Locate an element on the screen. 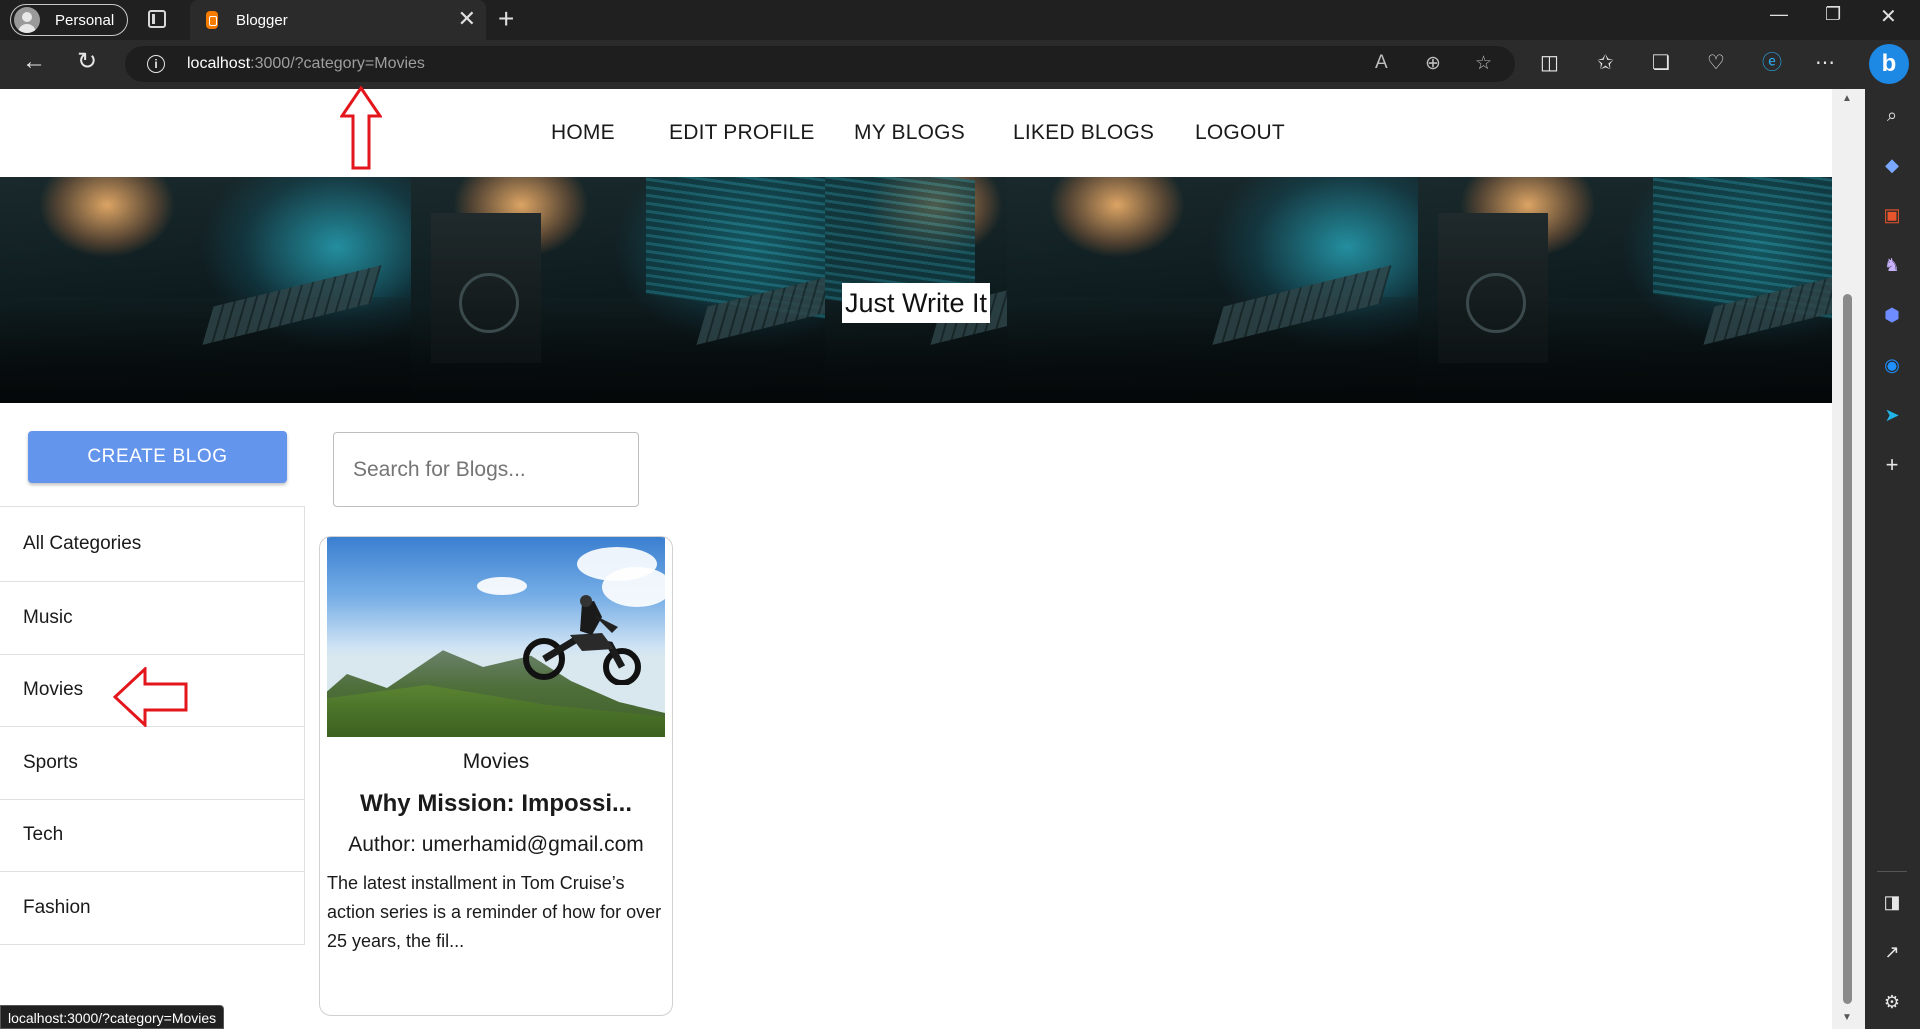  sidebar-send-icon: ➤ is located at coordinates (1892, 415).